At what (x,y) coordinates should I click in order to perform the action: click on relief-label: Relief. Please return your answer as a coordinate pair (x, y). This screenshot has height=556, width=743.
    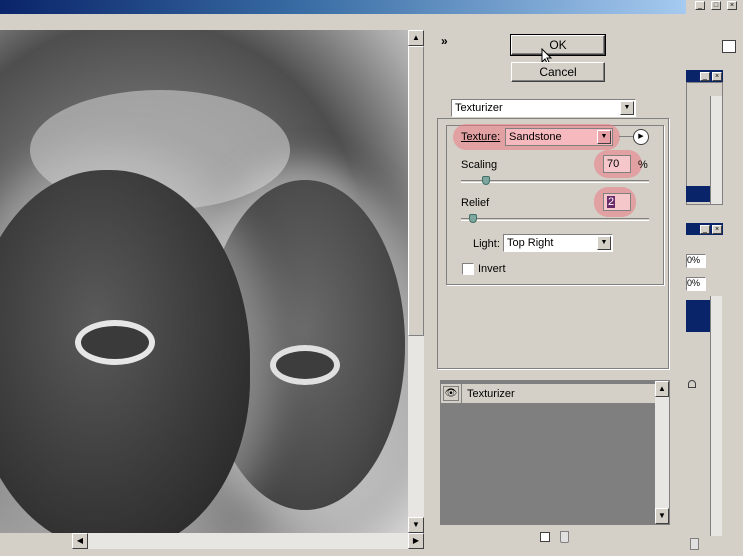
    Looking at the image, I should click on (475, 203).